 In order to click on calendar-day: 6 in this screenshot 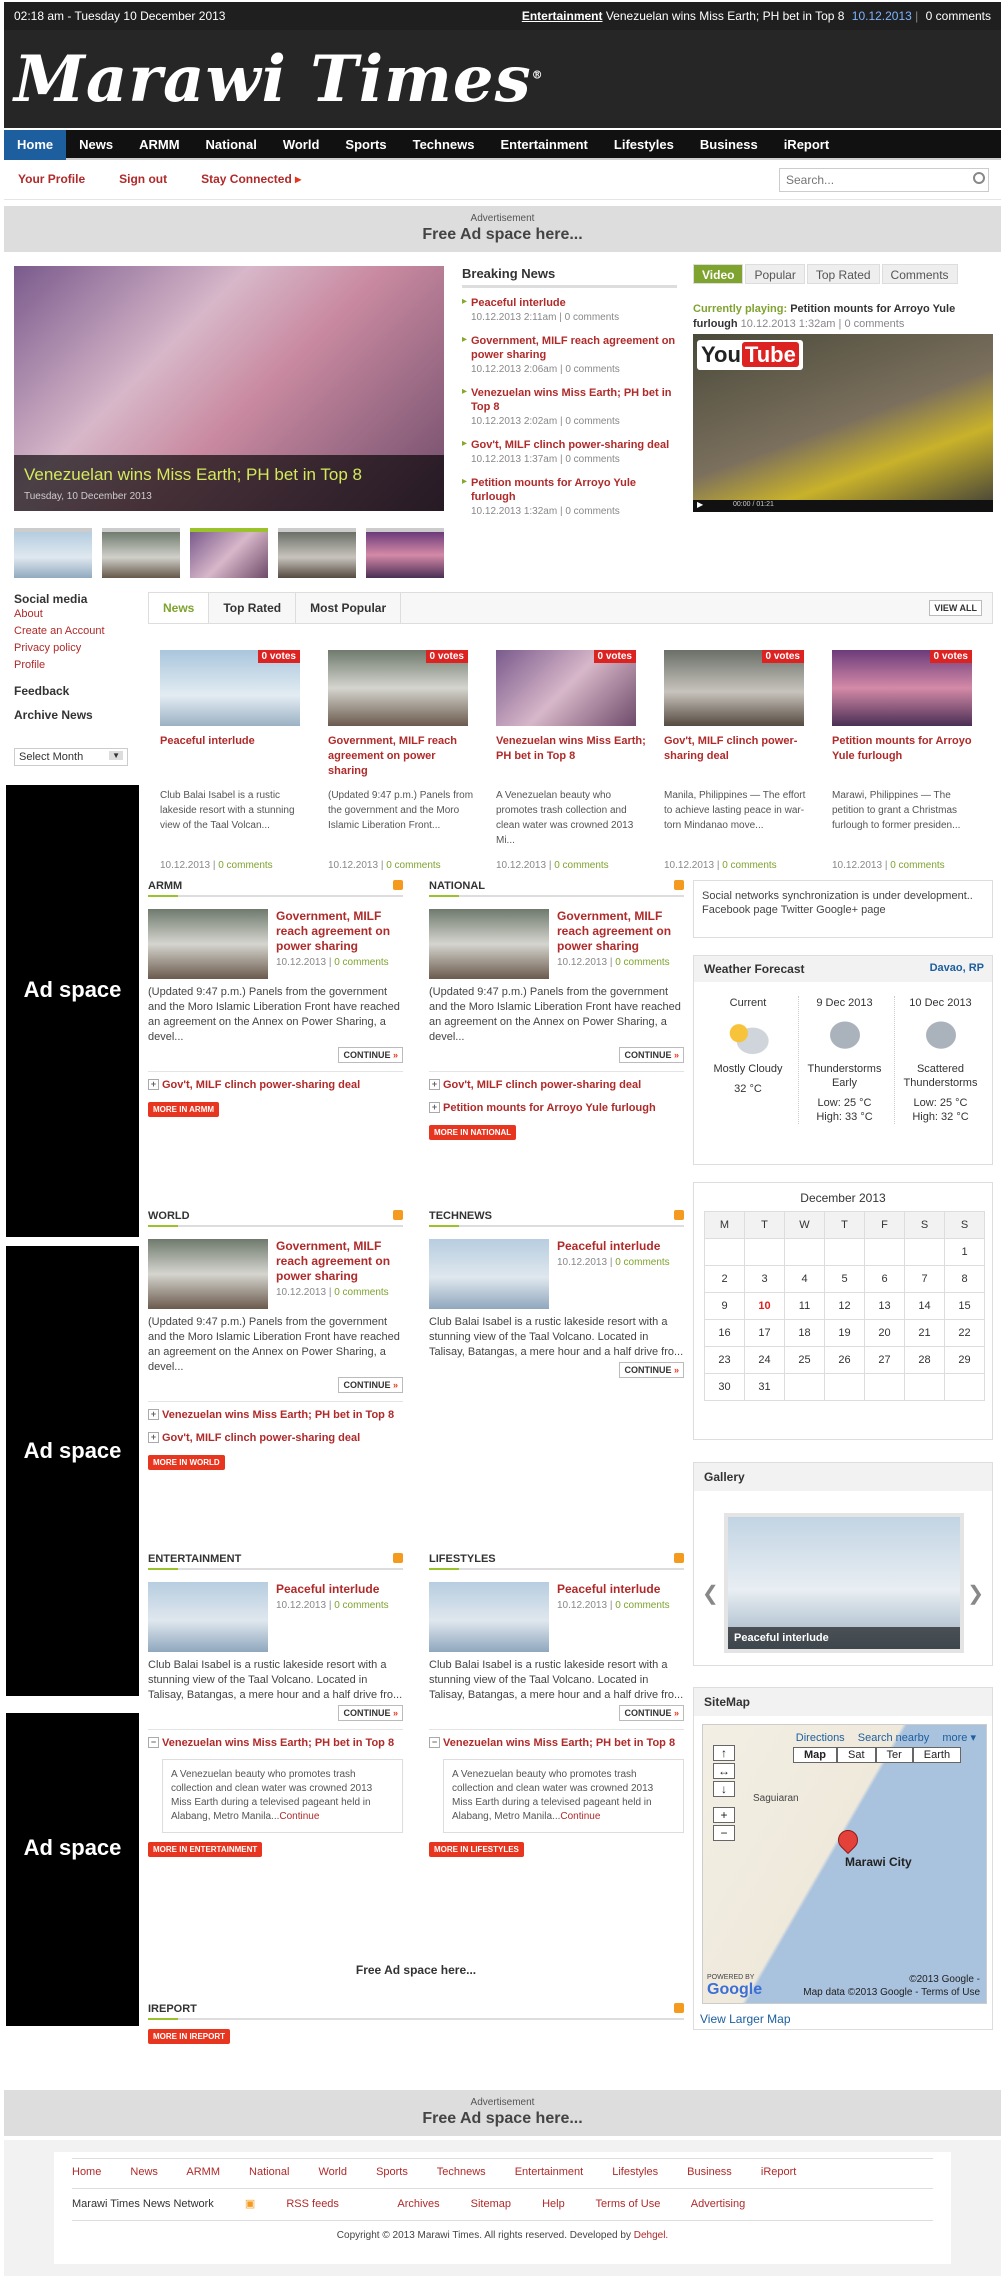, I will do `click(884, 1279)`.